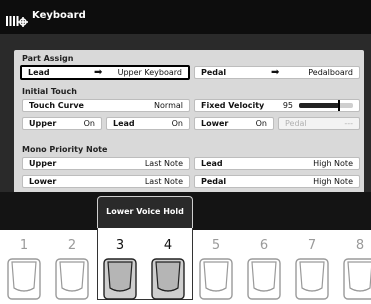 The height and width of the screenshot is (304, 371). Describe the element at coordinates (65, 149) in the screenshot. I see `mono-priority-heading: Mono Priority Note` at that location.